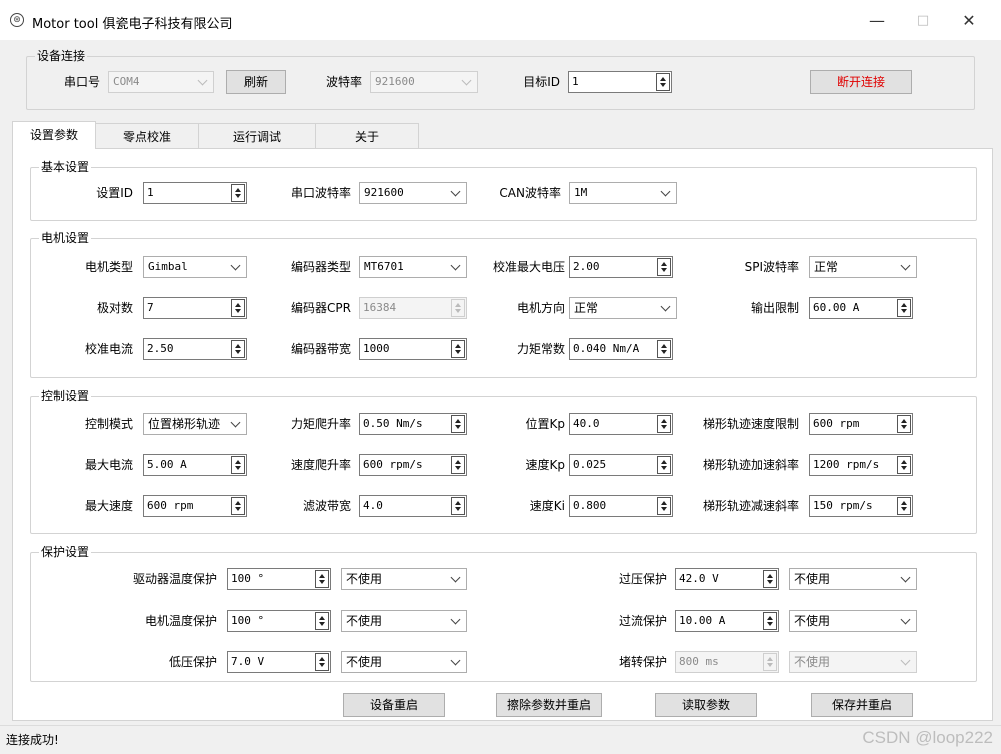 Image resolution: width=1001 pixels, height=754 pixels. What do you see at coordinates (150, 192) in the screenshot?
I see `id-value: 1` at bounding box center [150, 192].